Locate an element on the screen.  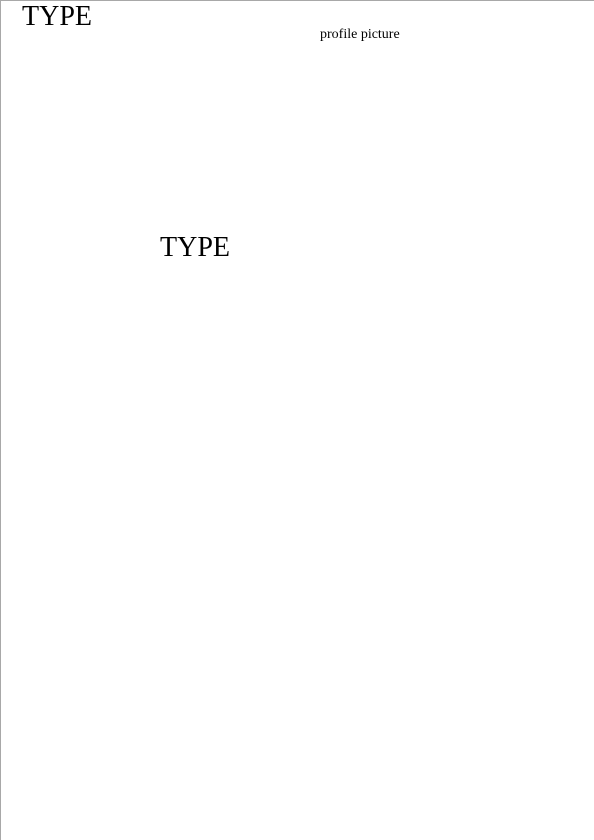
profile-picture-caption: profile picture is located at coordinates (360, 34).